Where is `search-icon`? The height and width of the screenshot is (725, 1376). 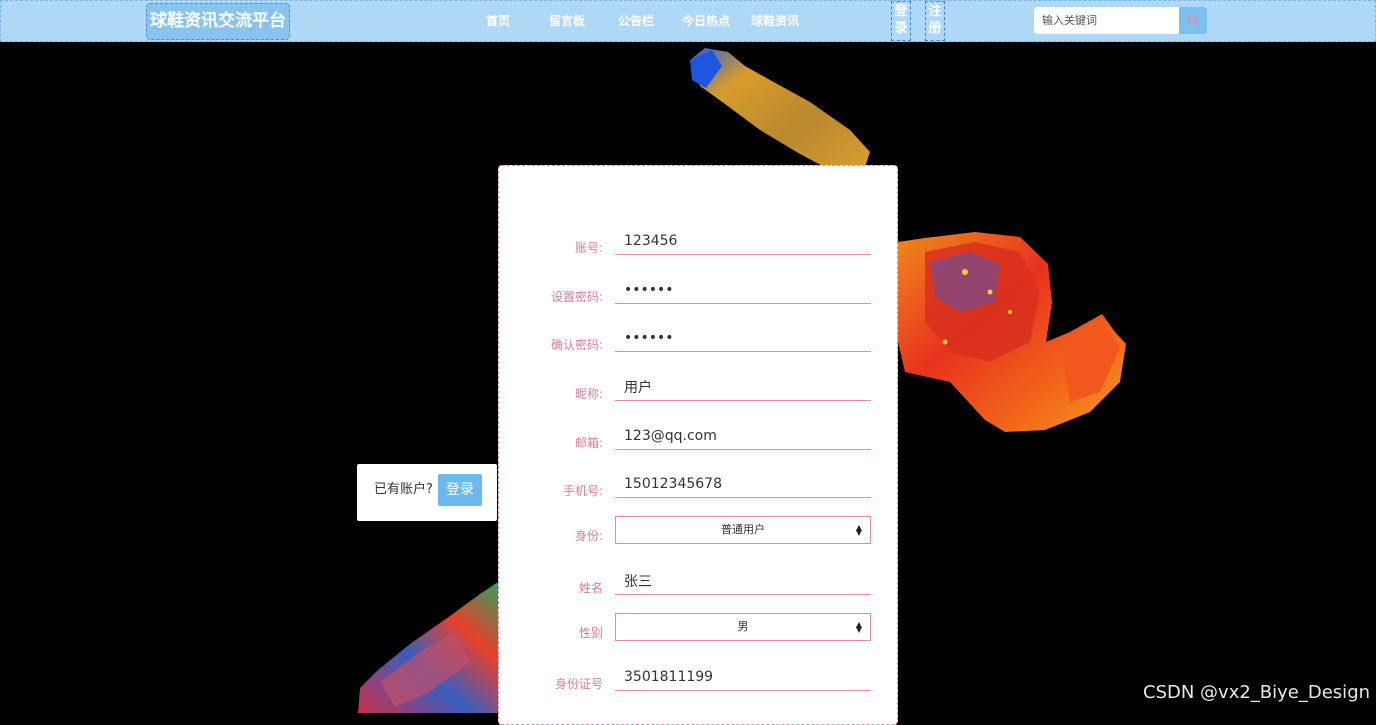
search-icon is located at coordinates (1193, 20).